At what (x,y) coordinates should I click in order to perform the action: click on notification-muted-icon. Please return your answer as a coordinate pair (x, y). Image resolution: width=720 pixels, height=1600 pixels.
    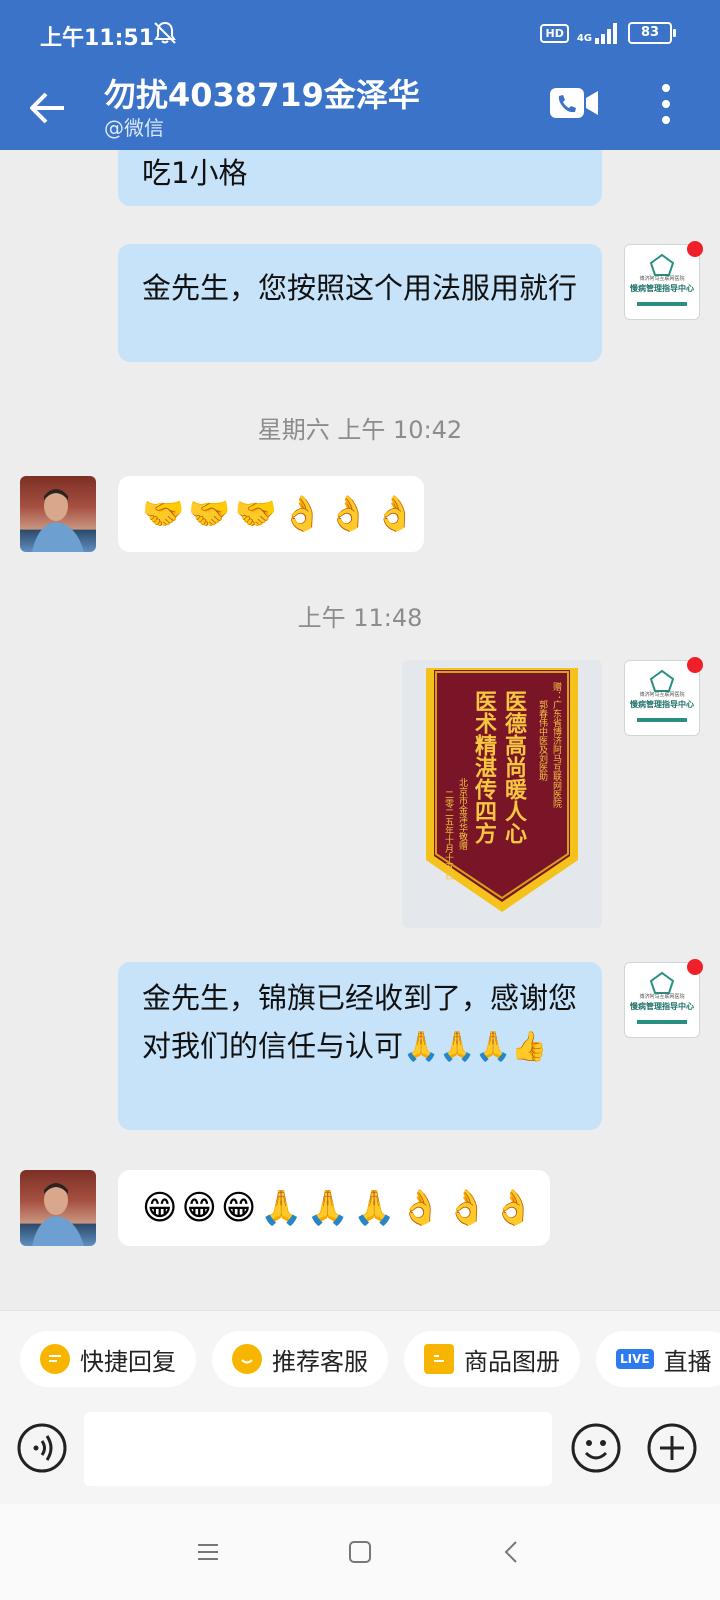
    Looking at the image, I should click on (165, 32).